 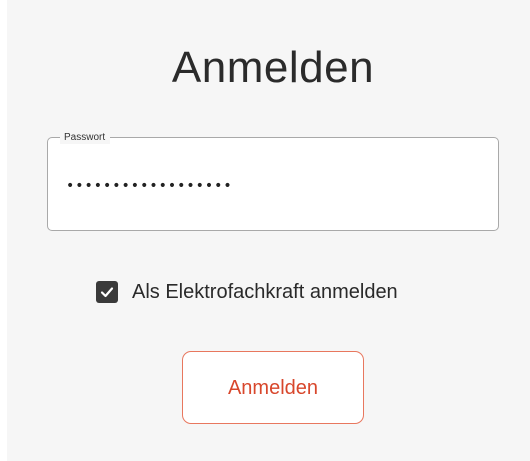 I want to click on login-button: Anmelden, so click(x=273, y=387).